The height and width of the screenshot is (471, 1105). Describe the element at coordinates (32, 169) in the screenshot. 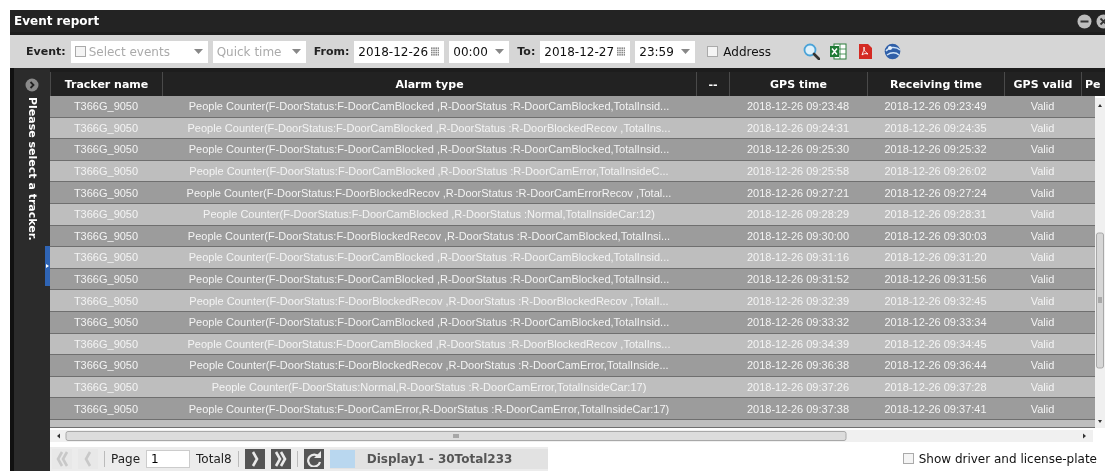

I see `sidebar-hint: Please select a tracker.` at that location.